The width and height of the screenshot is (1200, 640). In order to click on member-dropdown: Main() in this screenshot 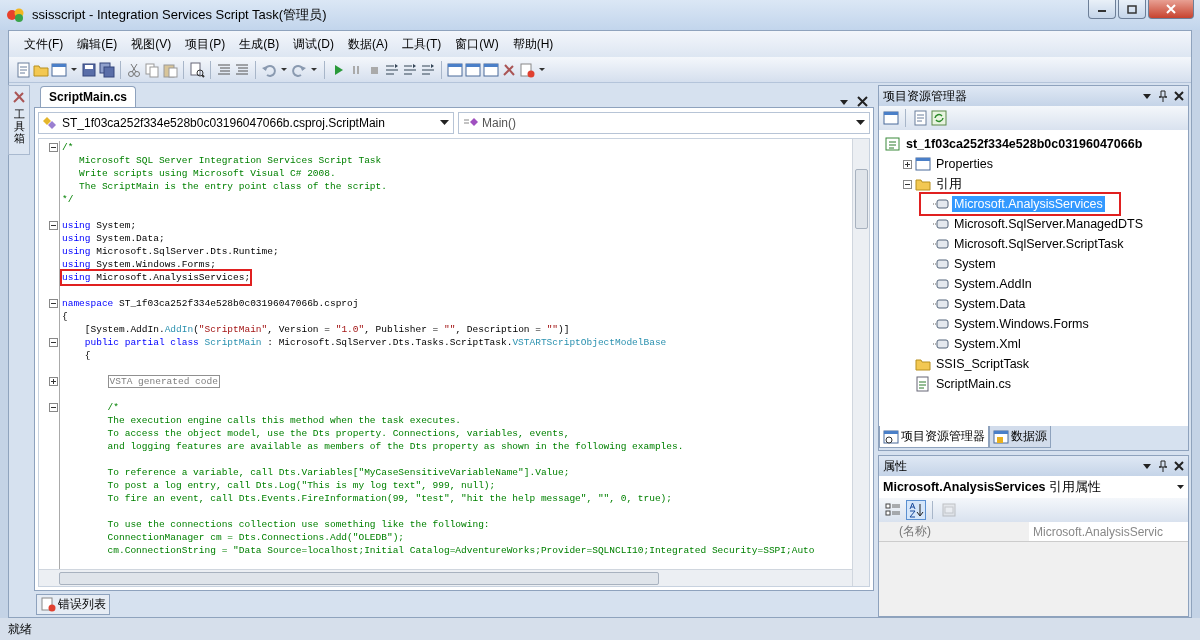, I will do `click(664, 123)`.